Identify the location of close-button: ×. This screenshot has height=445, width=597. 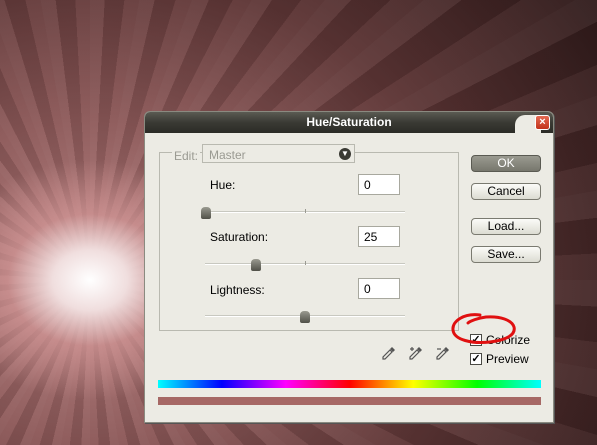
(542, 122).